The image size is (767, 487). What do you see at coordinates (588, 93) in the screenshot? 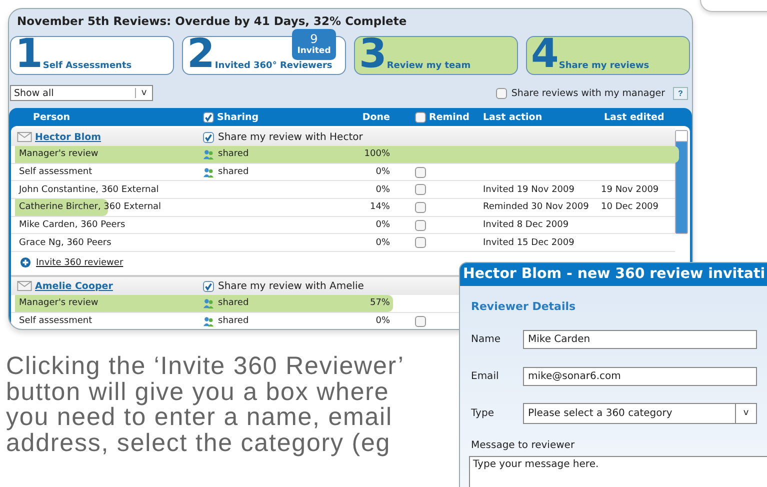
I see `checkbox-label: Share reviews with my manager` at bounding box center [588, 93].